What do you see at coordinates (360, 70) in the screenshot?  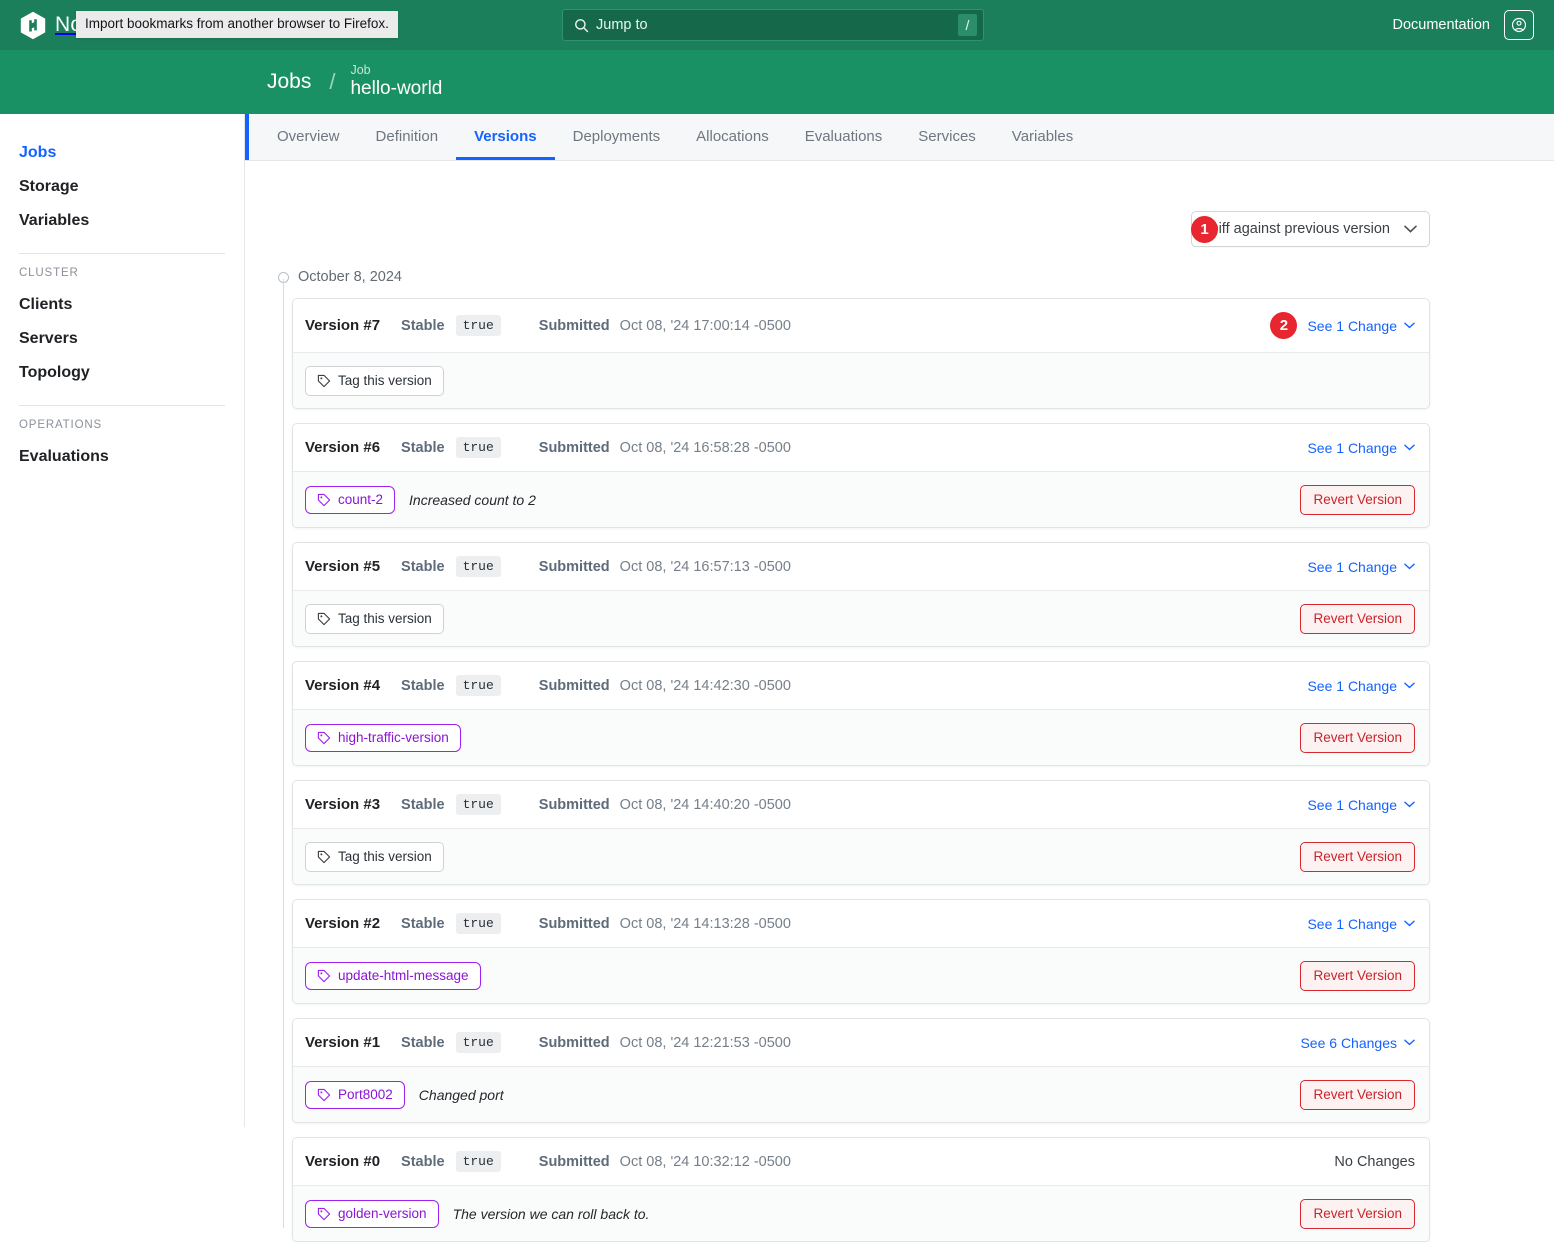 I see `breadcrumb-kind-label: Job` at bounding box center [360, 70].